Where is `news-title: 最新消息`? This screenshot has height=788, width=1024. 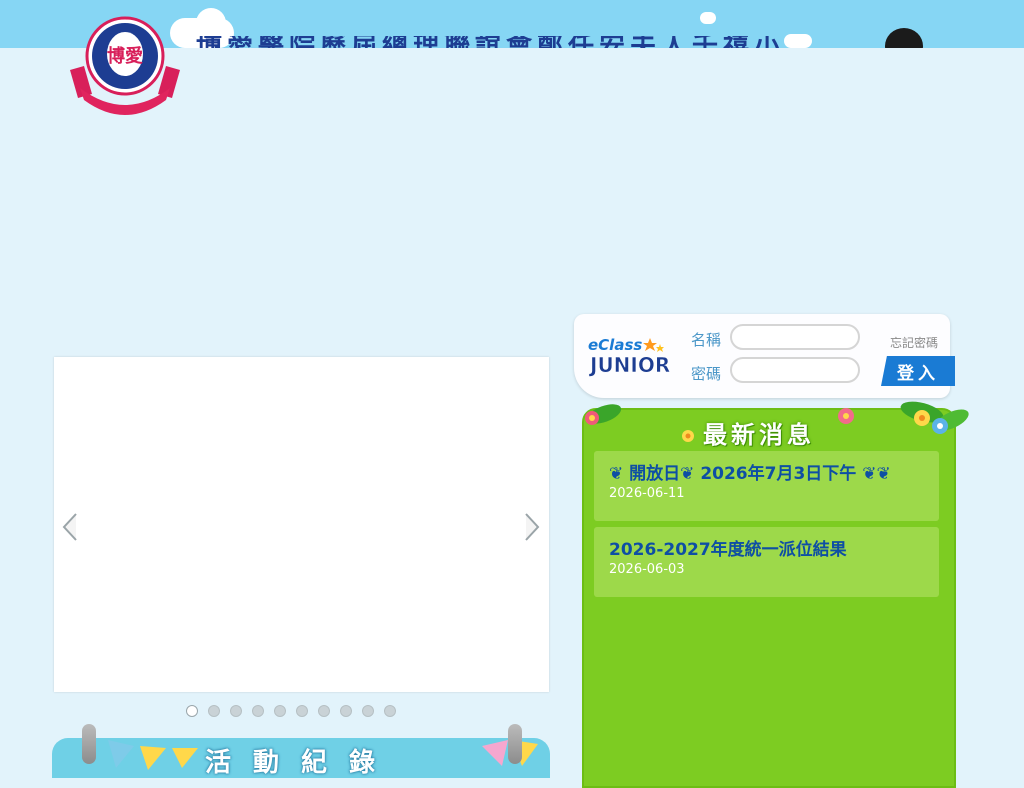 news-title: 最新消息 is located at coordinates (759, 435).